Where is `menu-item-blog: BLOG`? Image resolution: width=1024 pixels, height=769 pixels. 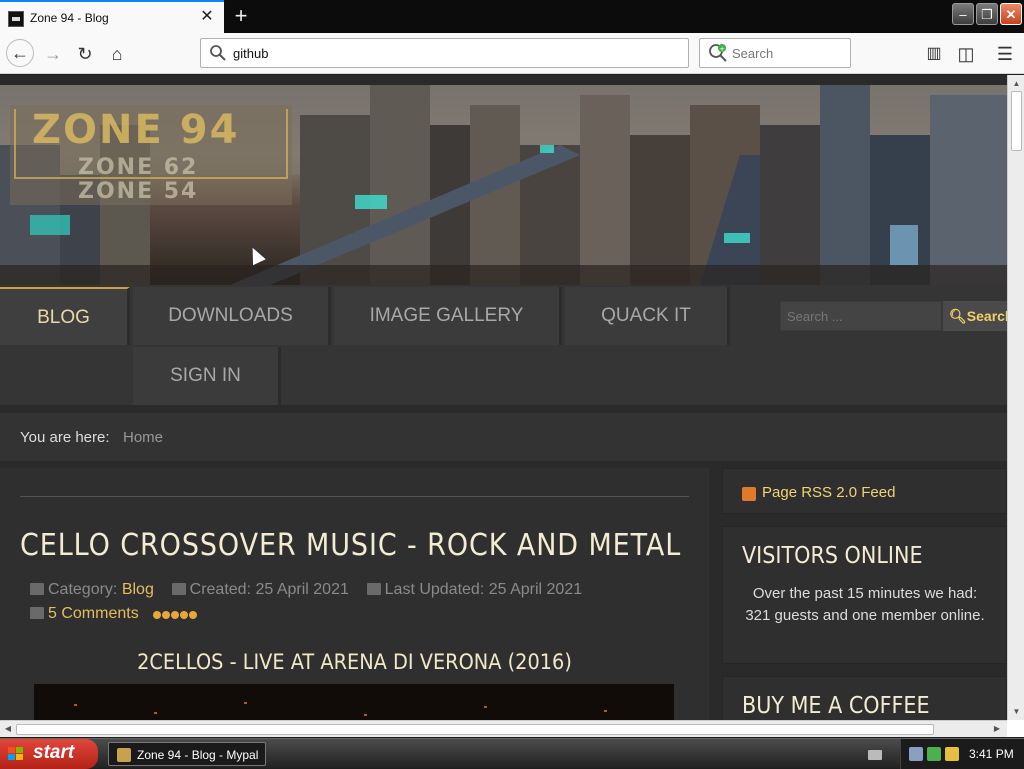
menu-item-blog: BLOG is located at coordinates (65, 316).